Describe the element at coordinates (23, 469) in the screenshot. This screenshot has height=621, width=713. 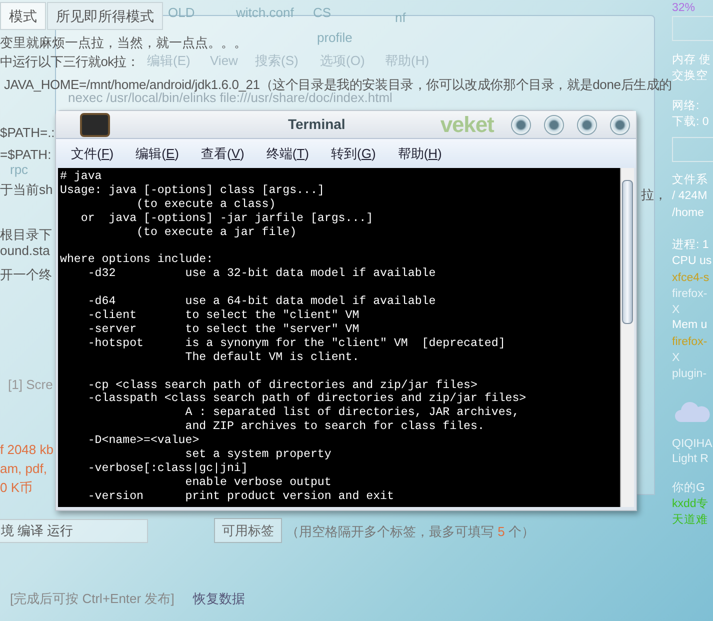
I see `text-line: am, pdf,` at that location.